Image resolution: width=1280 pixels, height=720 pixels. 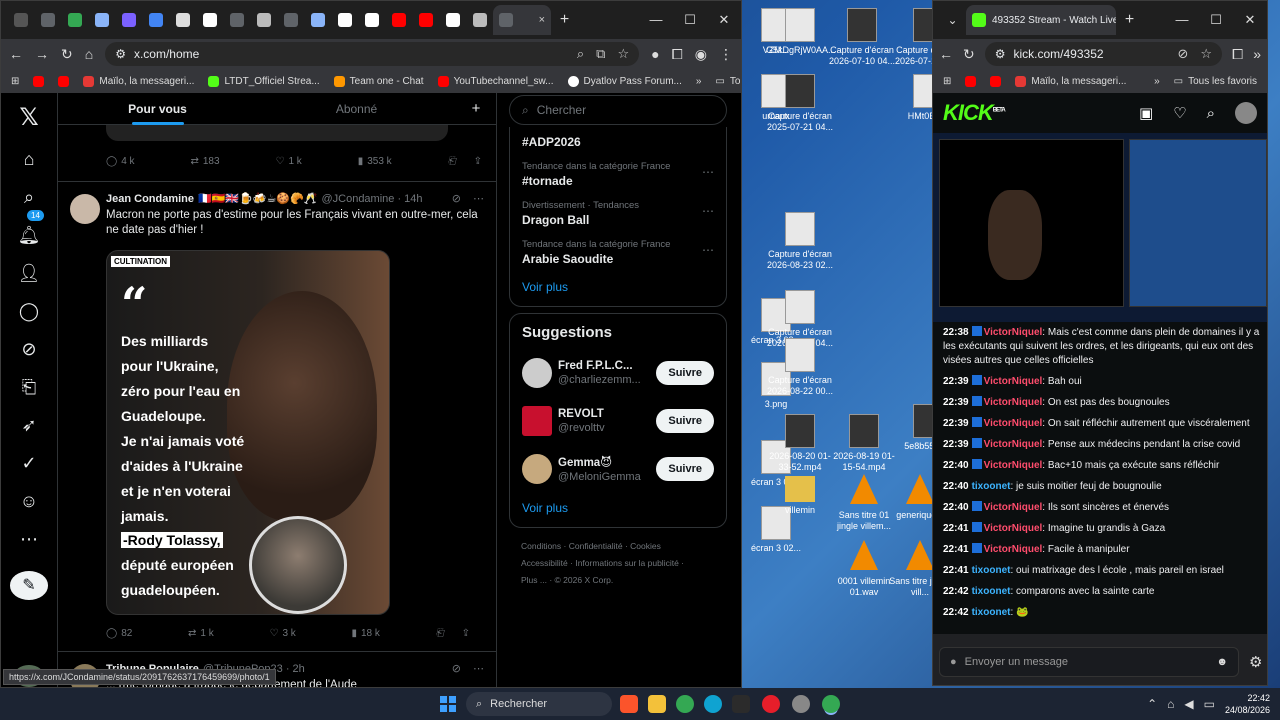 I want to click on emoji-icon: ☻, so click(x=1222, y=662).